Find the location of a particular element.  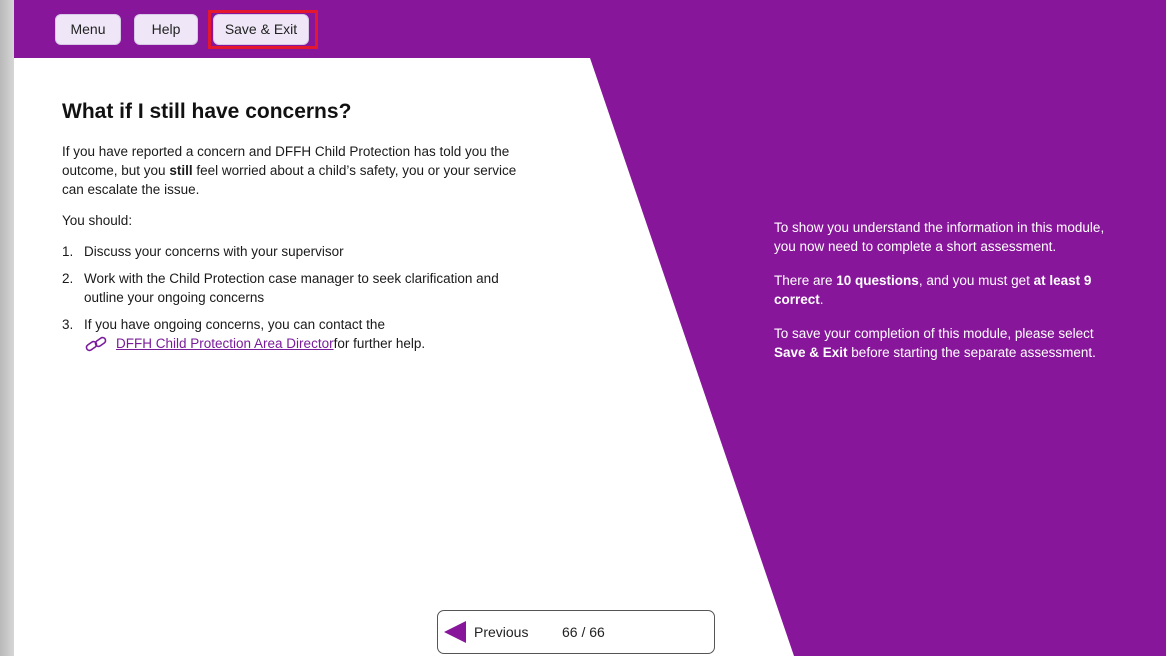

save-exit-button: Save & Exit is located at coordinates (261, 29).